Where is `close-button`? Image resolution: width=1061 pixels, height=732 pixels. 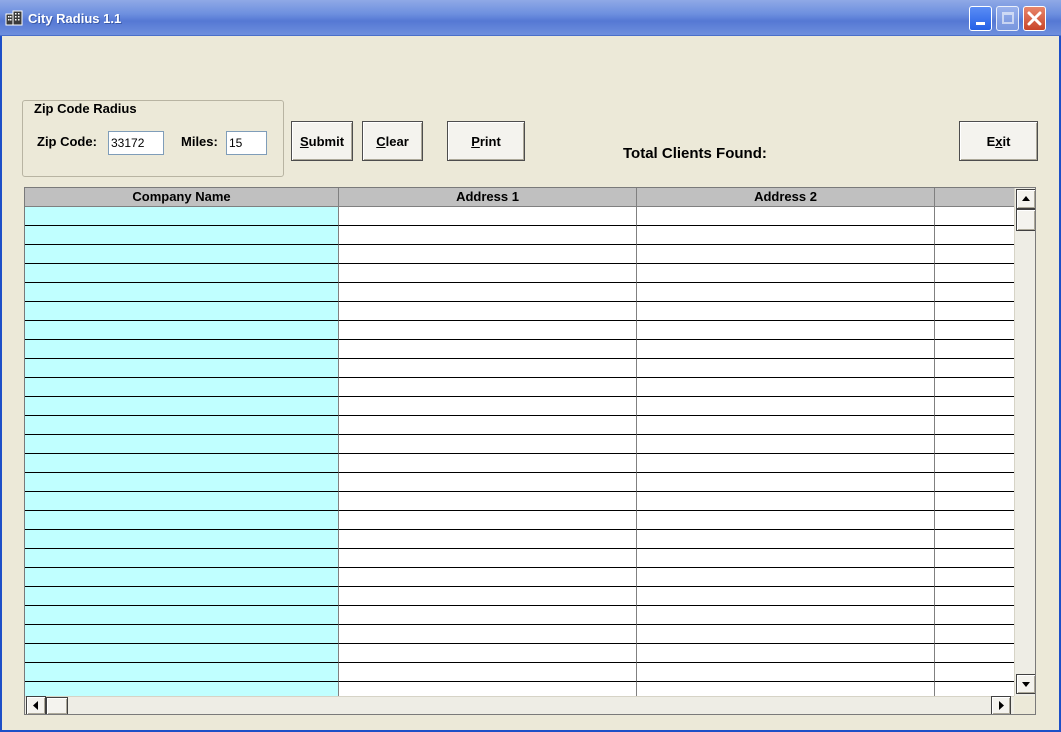 close-button is located at coordinates (1034, 18).